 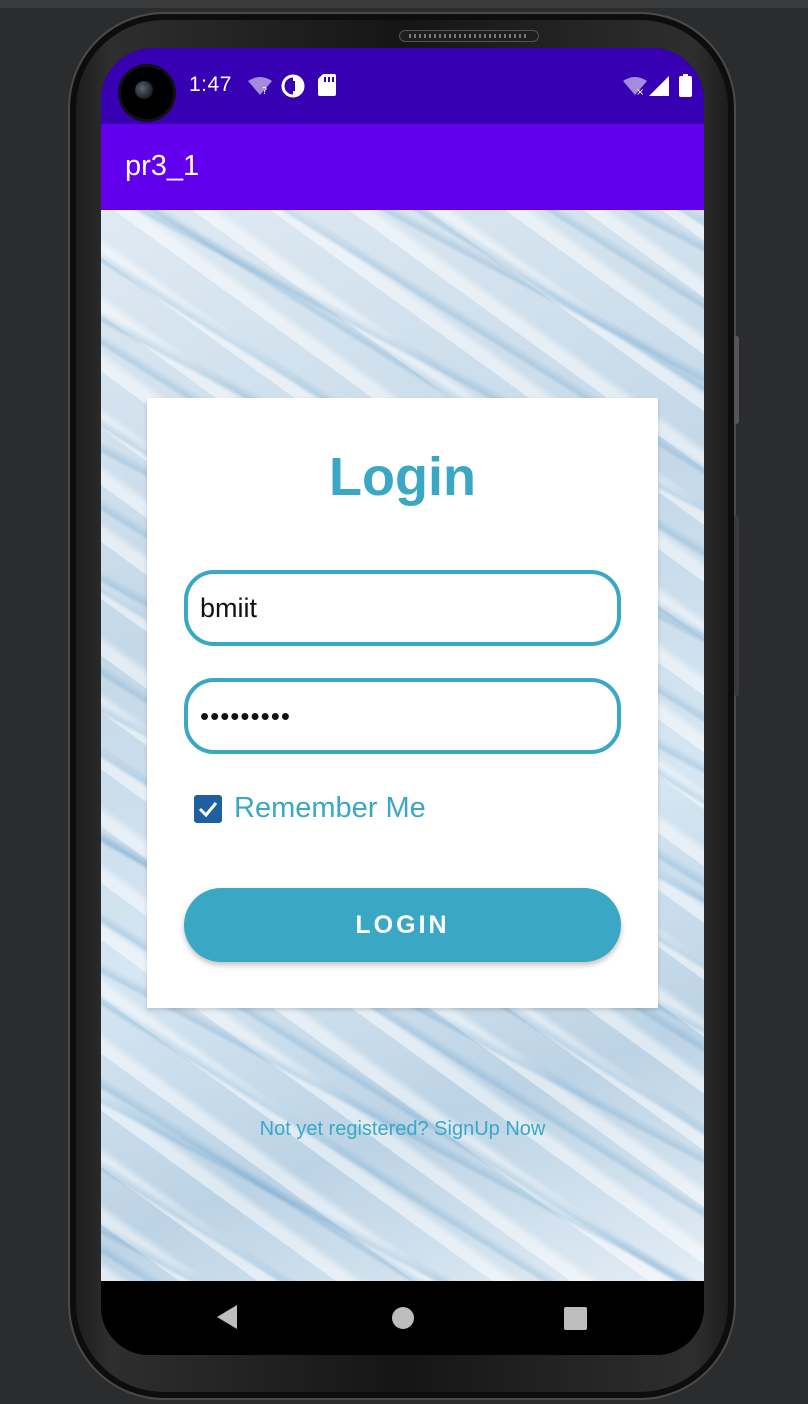 I want to click on wifi-off-icon: ×, so click(x=635, y=86).